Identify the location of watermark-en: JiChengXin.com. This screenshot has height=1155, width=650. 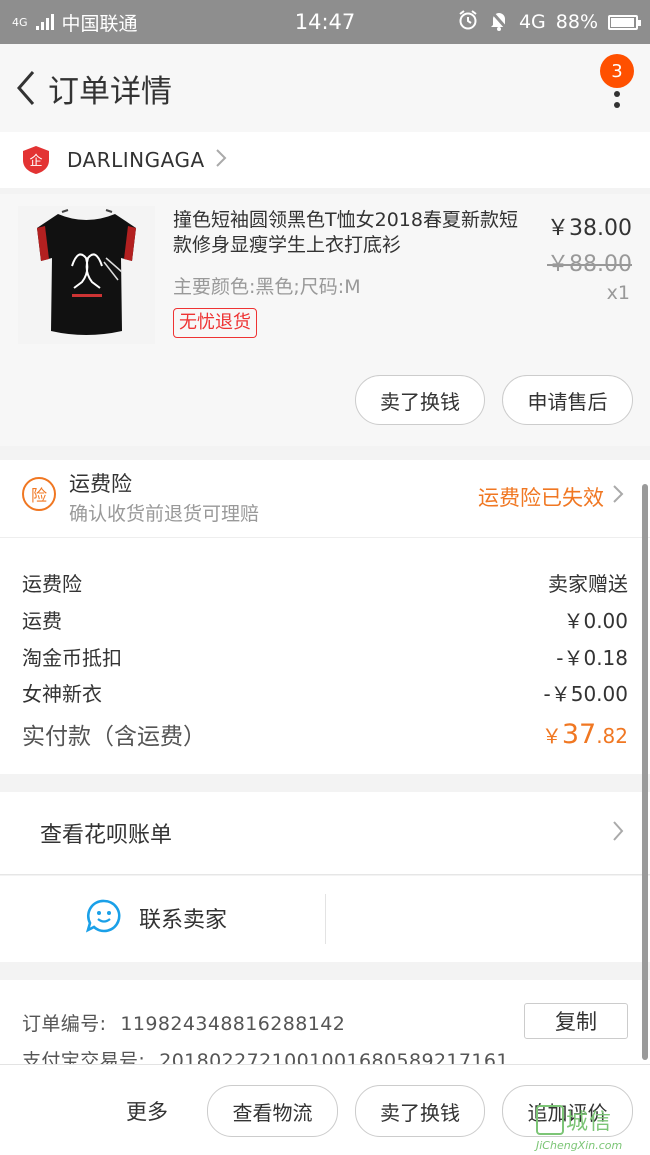
(579, 1145).